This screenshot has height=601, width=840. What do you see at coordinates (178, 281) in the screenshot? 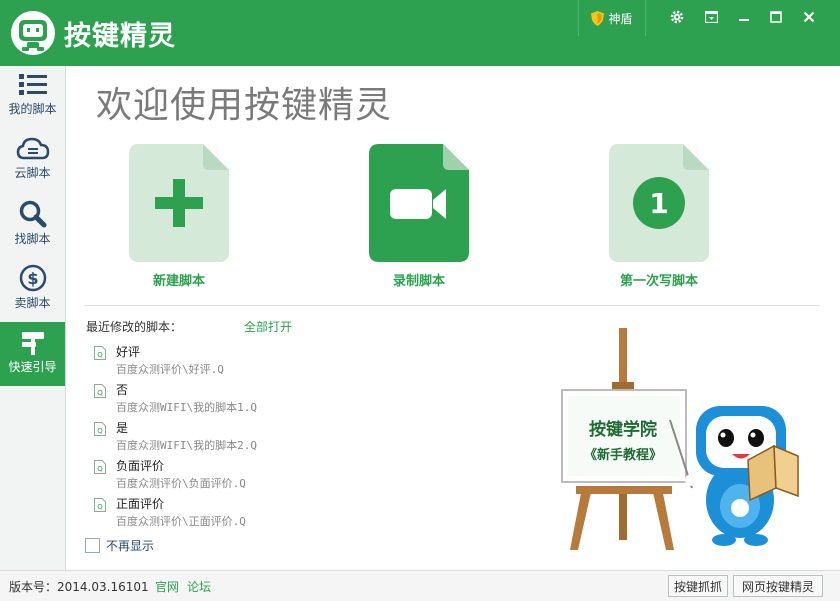
I see `new-script-label: 新建脚本` at bounding box center [178, 281].